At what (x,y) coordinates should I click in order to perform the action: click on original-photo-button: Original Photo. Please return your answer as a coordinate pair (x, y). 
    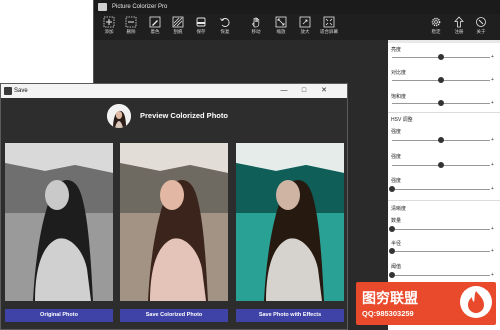
    Looking at the image, I should click on (59, 315).